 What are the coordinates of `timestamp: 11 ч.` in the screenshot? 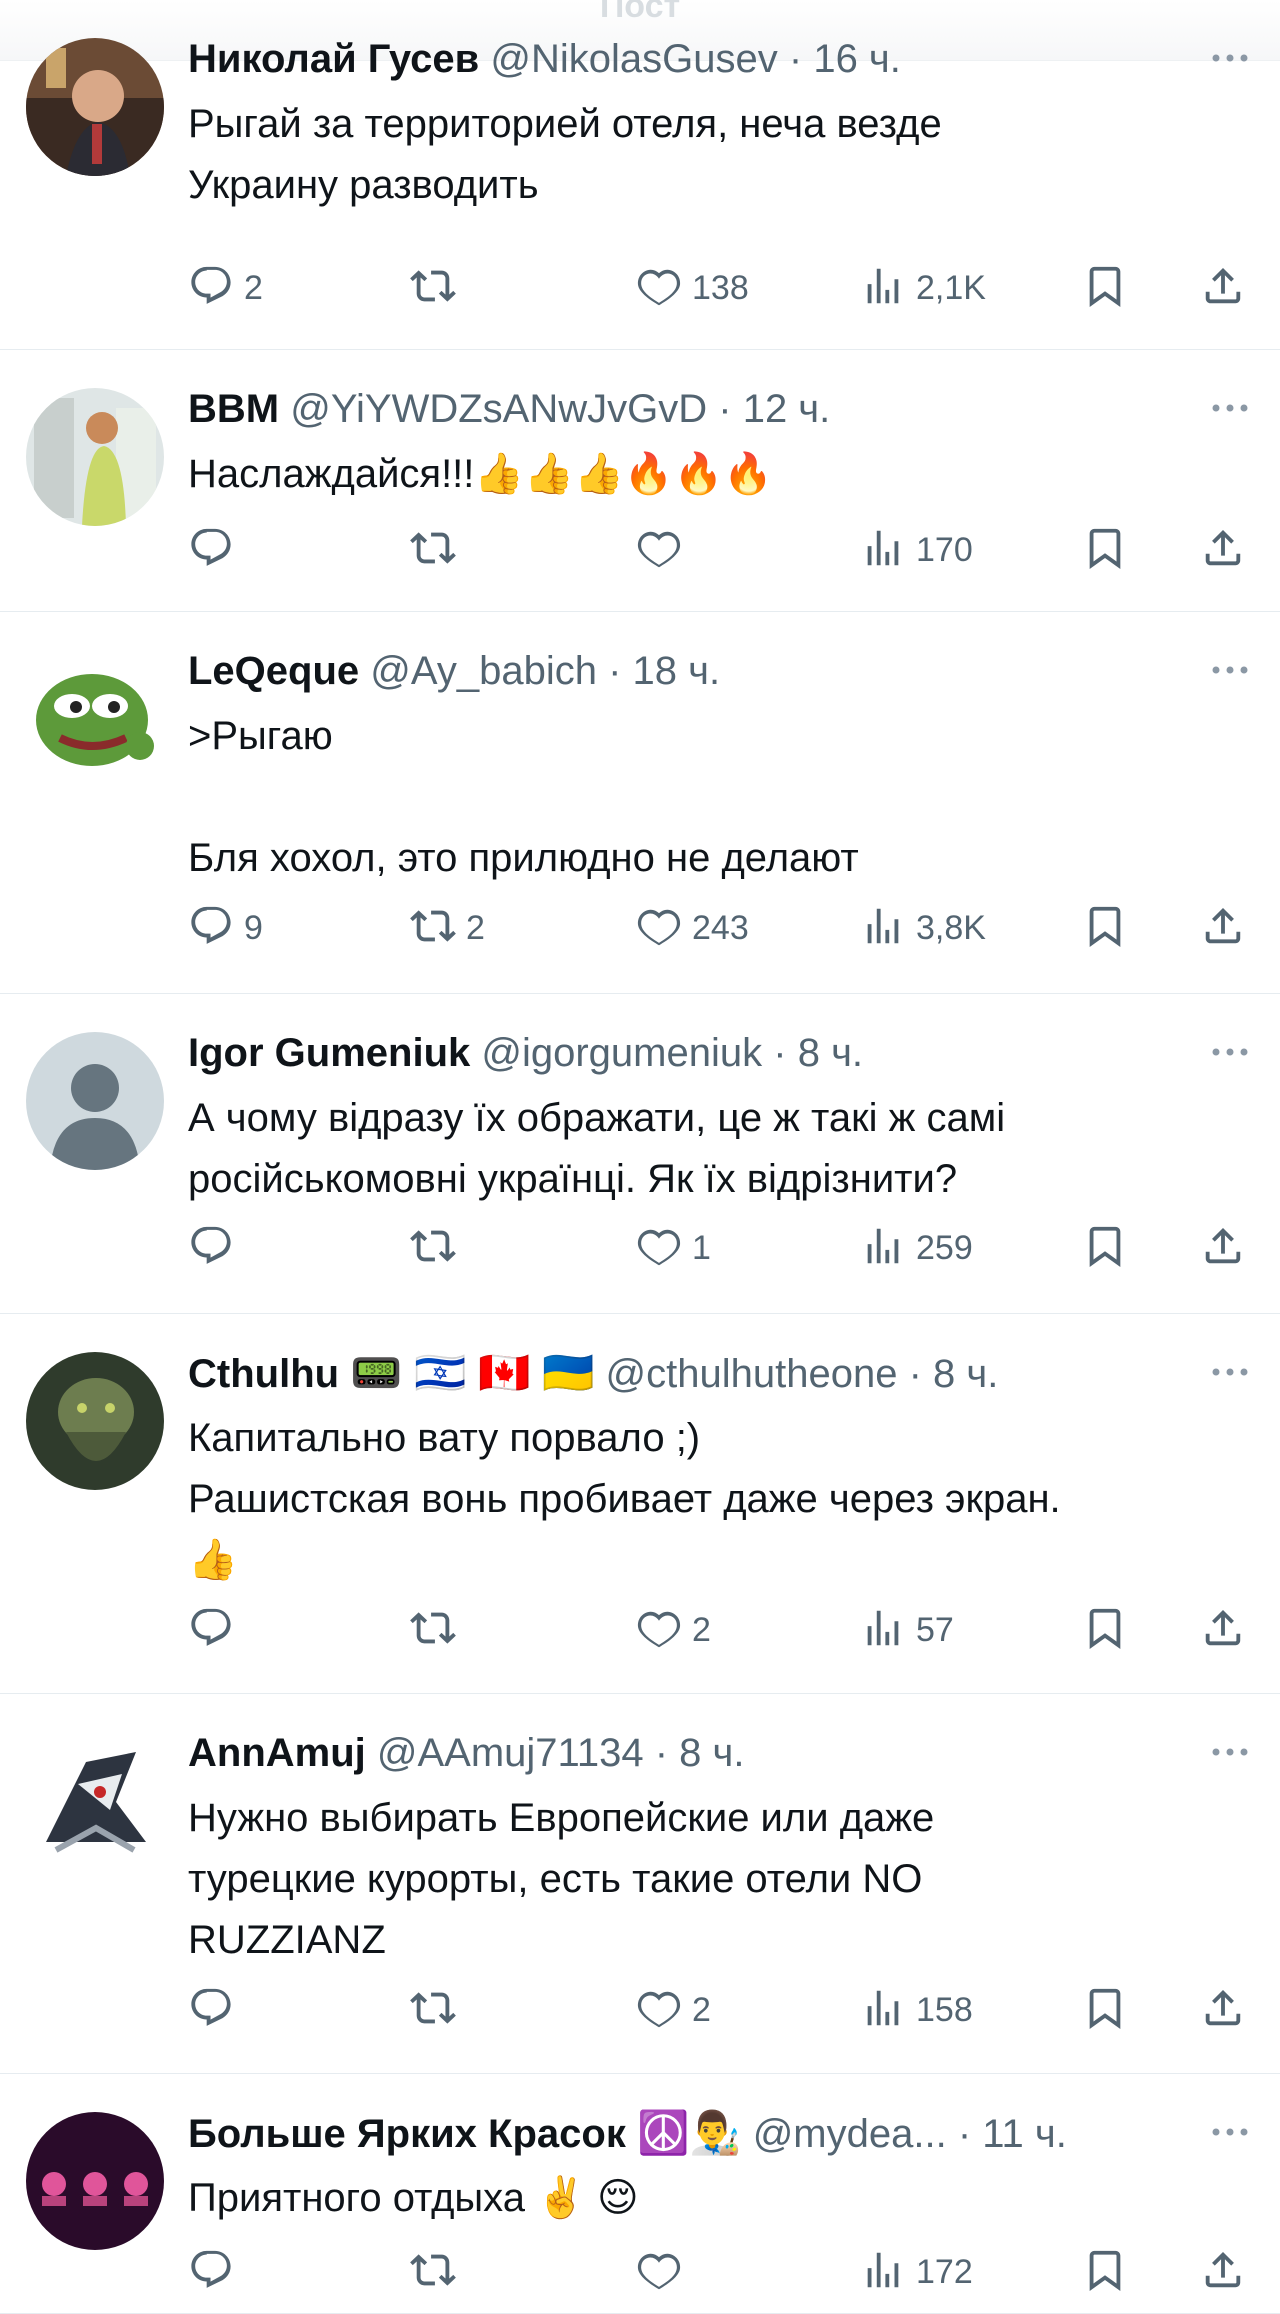 It's located at (1024, 2134).